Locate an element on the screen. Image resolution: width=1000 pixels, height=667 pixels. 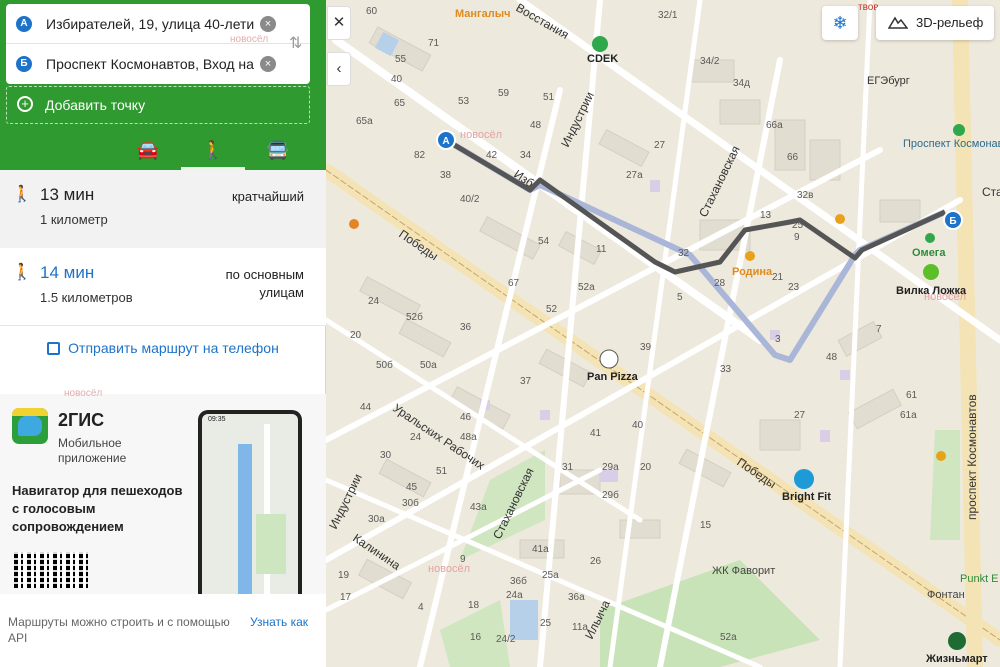
point-b-row: Б Проспект Космонавтов, Вход на с × is located at coordinates (158, 64).